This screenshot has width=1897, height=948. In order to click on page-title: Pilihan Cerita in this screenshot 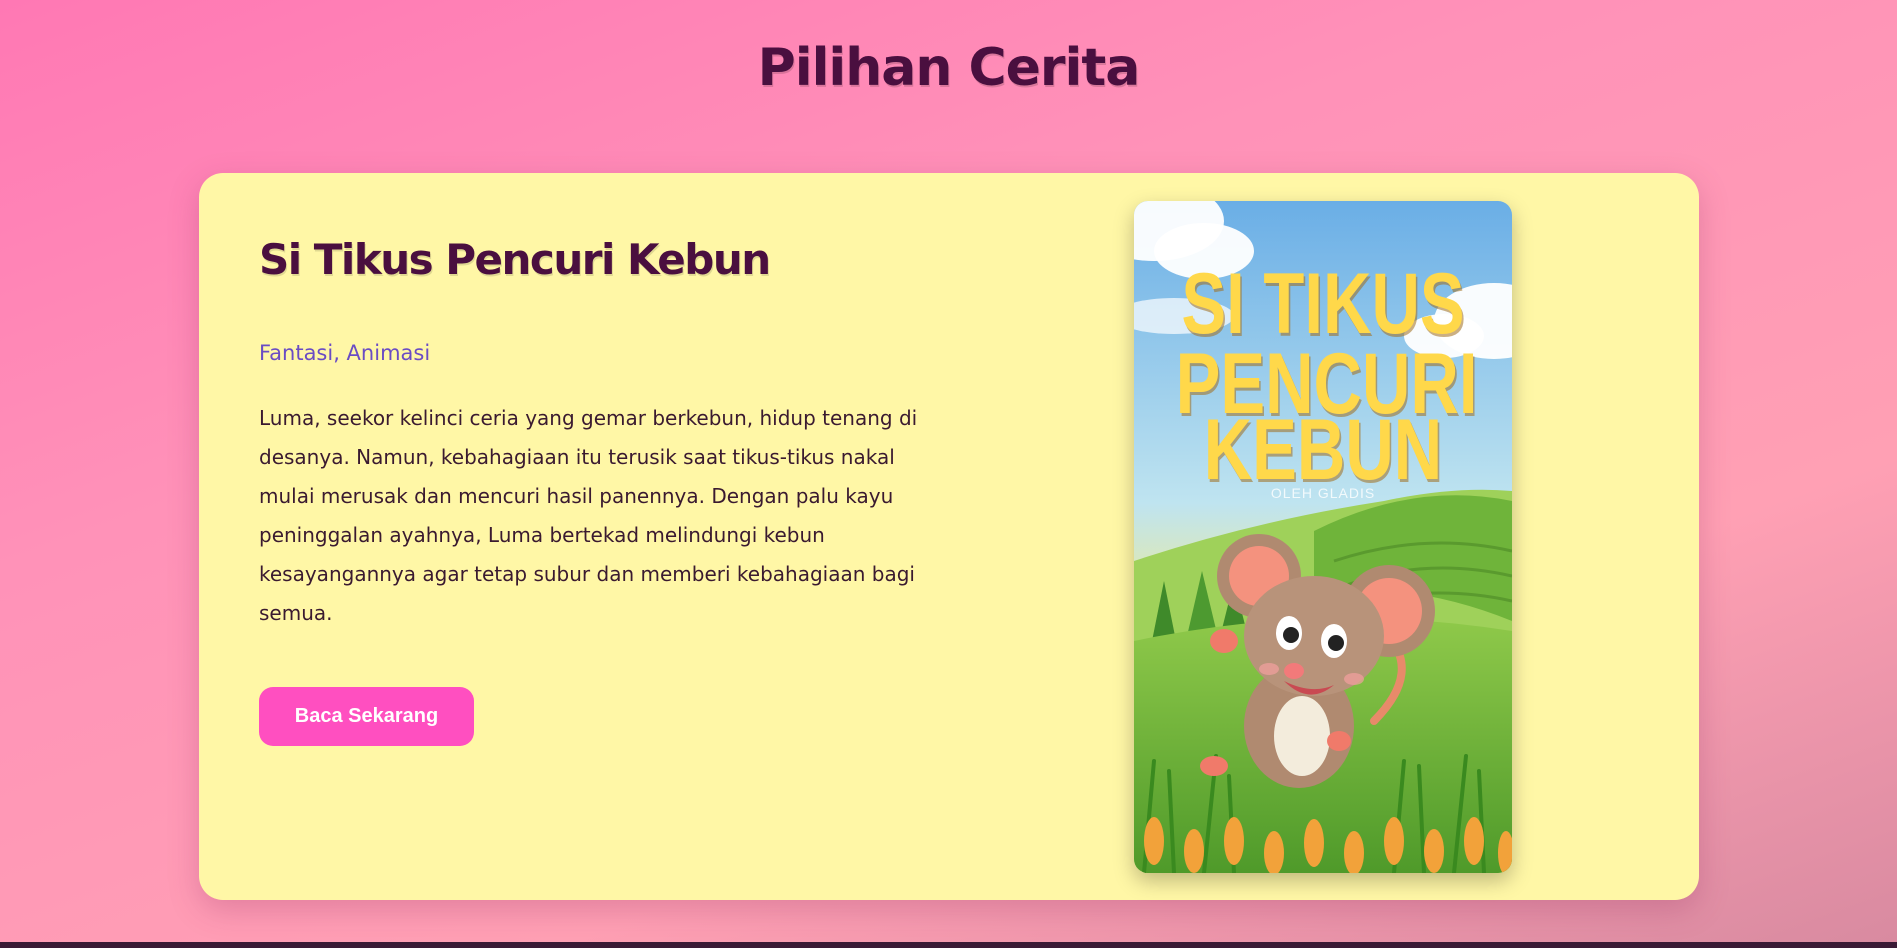, I will do `click(949, 68)`.